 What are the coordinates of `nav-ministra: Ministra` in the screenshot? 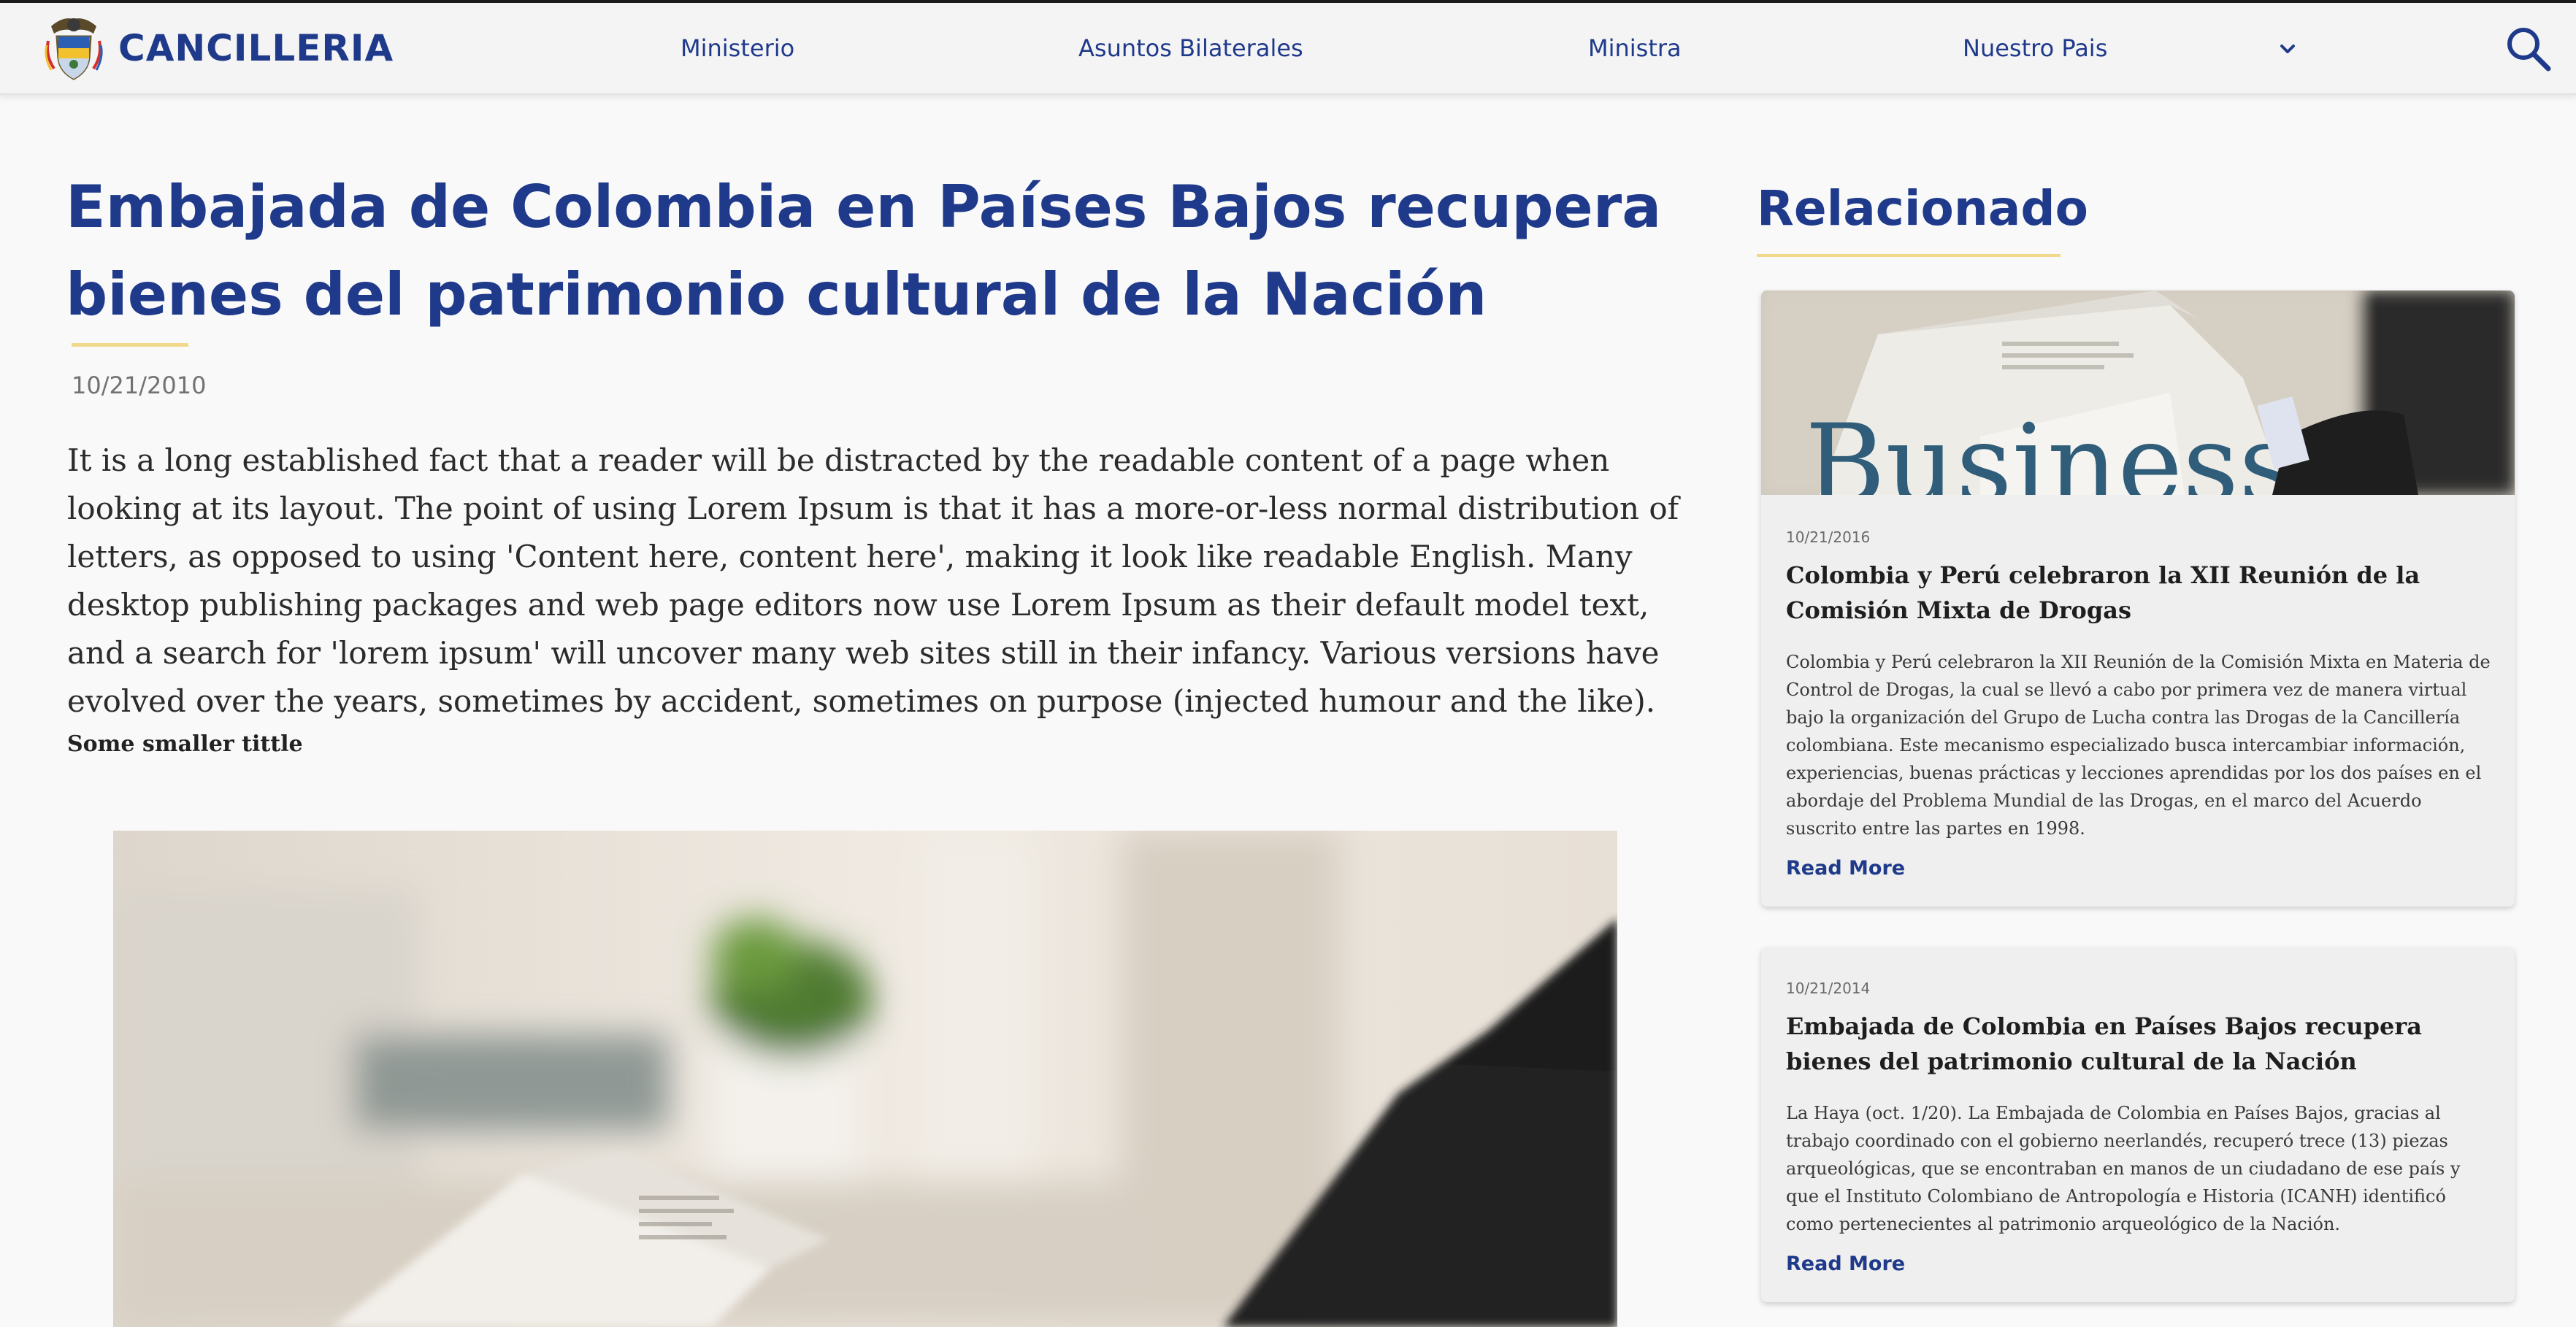 It's located at (1635, 48).